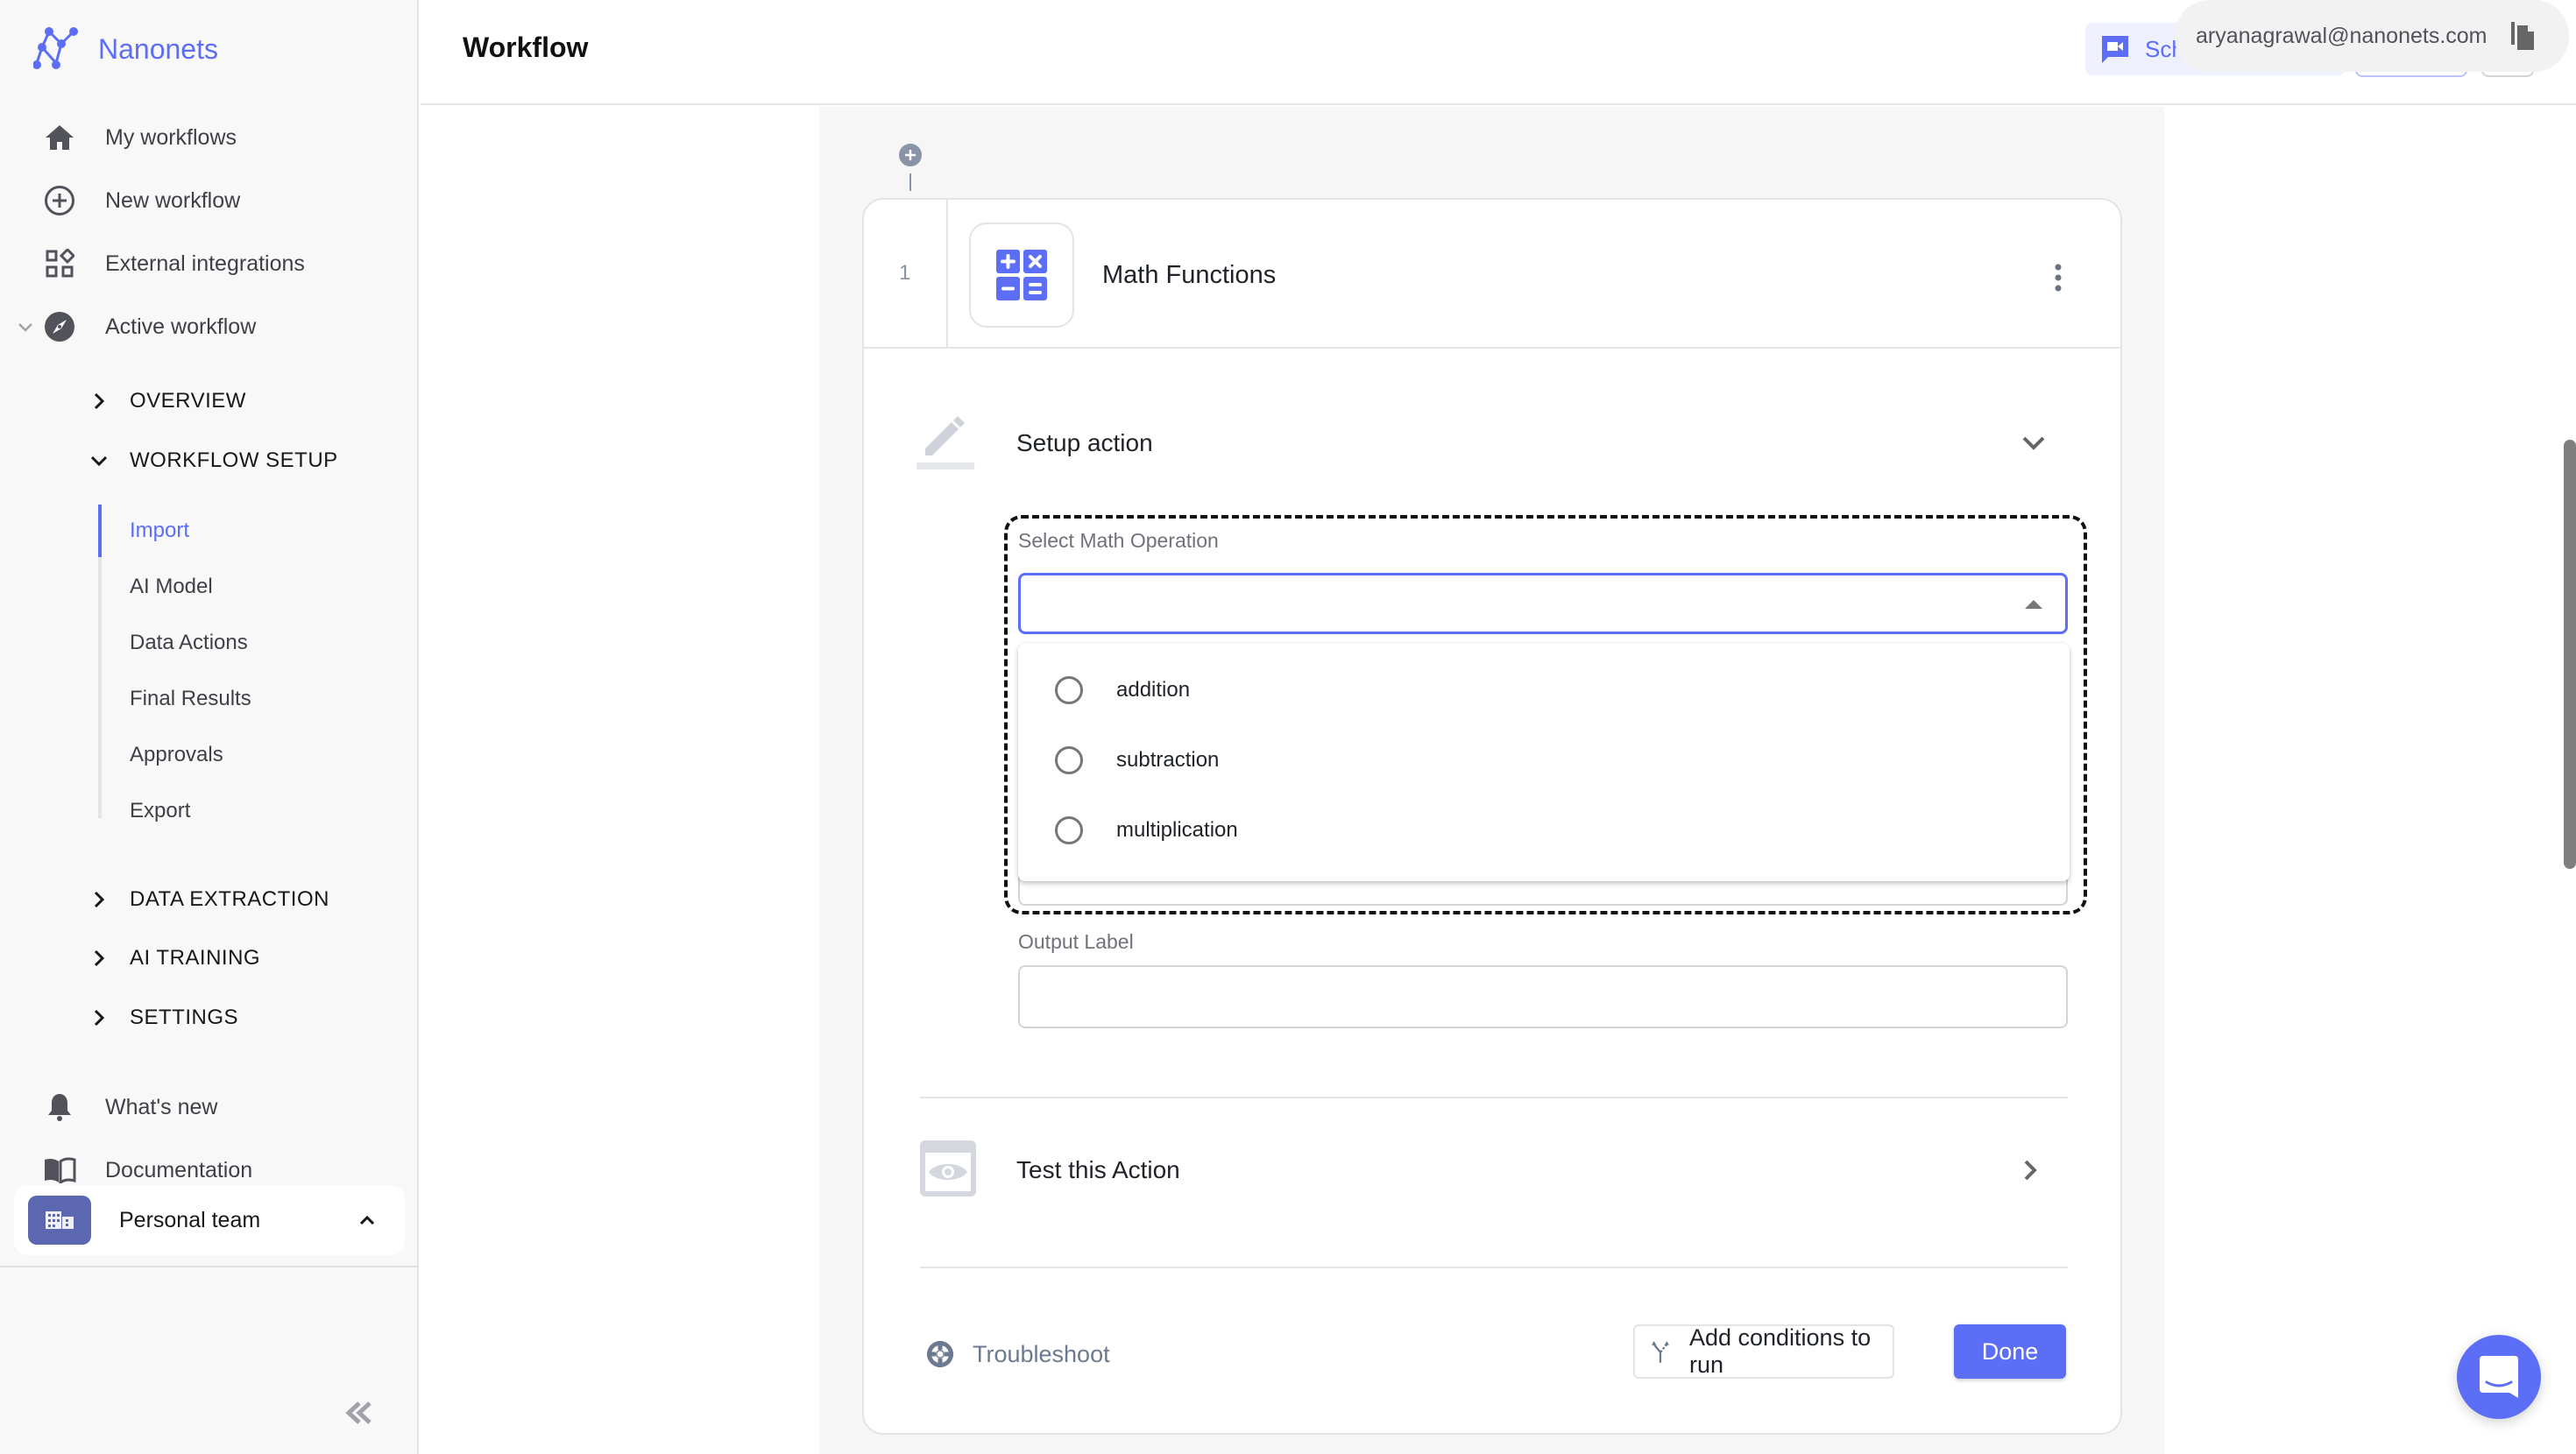  What do you see at coordinates (1076, 941) in the screenshot?
I see `output-label-label: Output Label` at bounding box center [1076, 941].